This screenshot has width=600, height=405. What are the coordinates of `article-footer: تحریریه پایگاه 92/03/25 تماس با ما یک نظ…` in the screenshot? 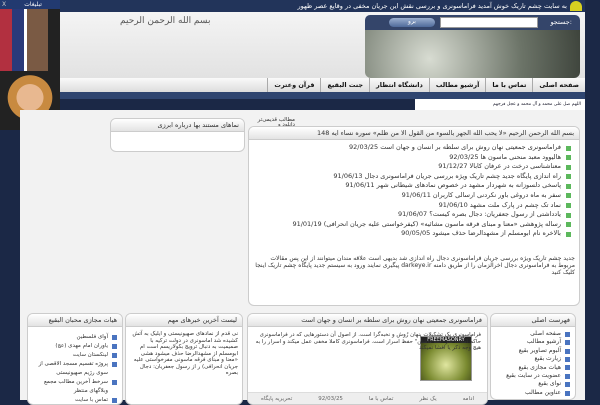 It's located at (367, 398).